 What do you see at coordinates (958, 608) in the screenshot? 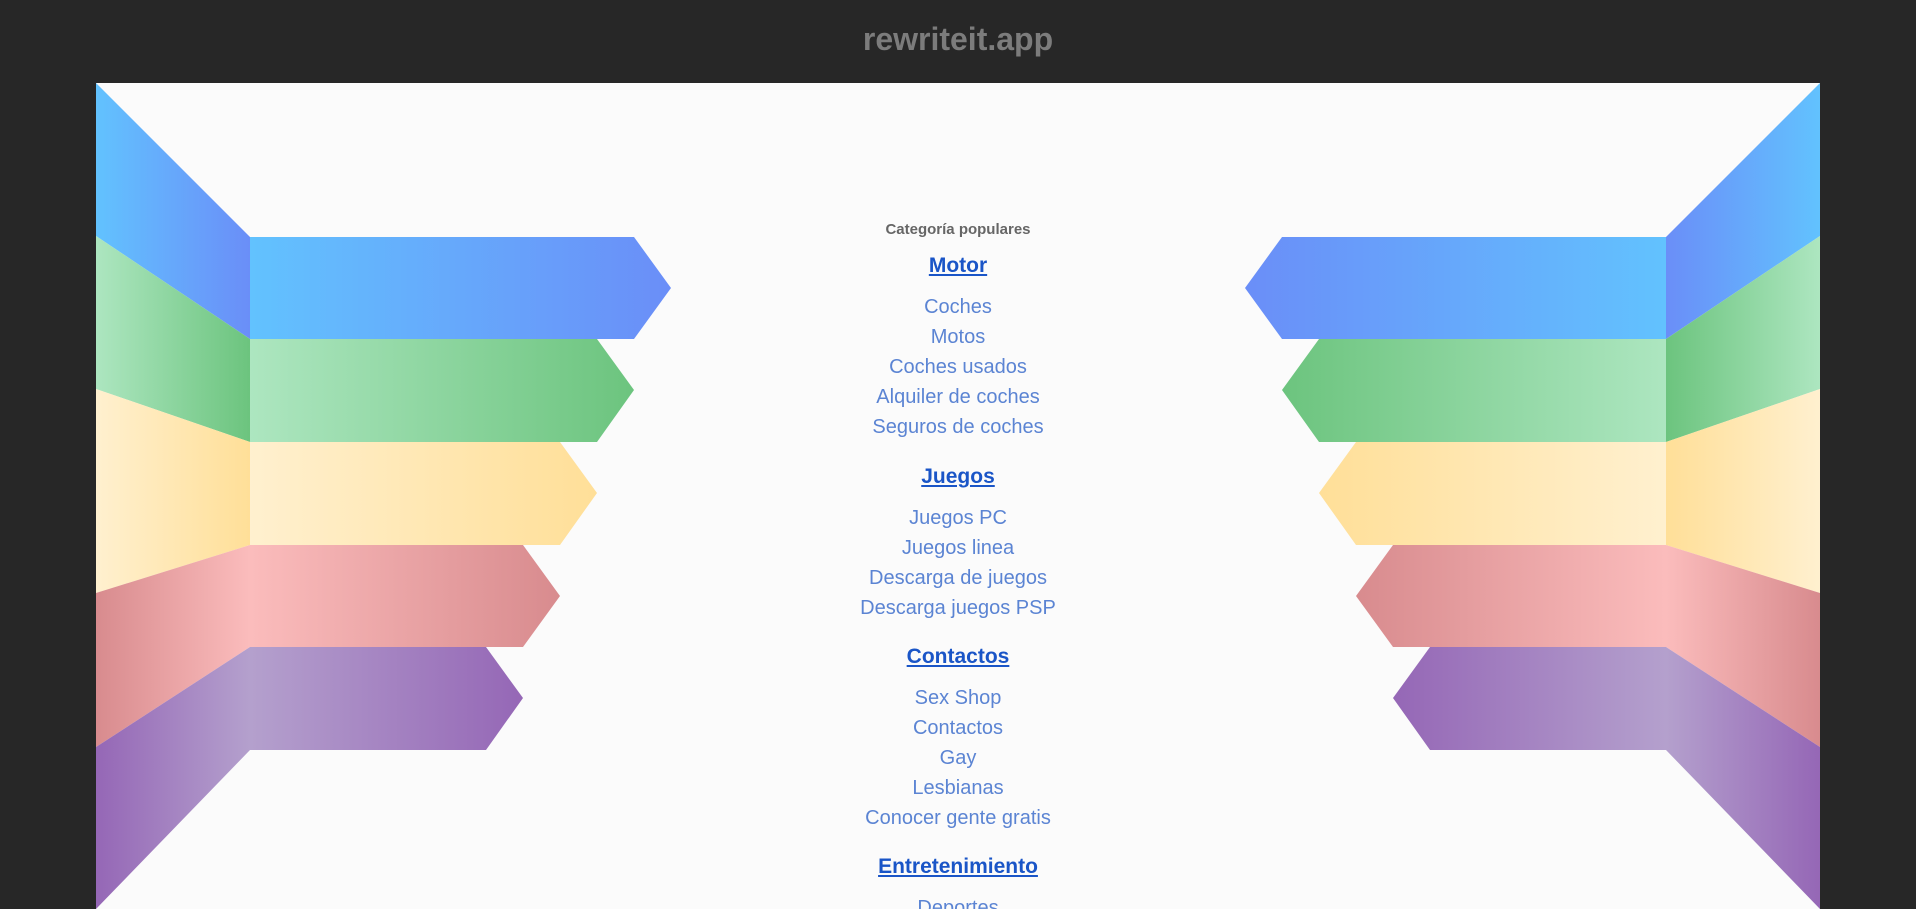
I see `sublink-descarga-juegos-psp: Descarga juegos PSP` at bounding box center [958, 608].